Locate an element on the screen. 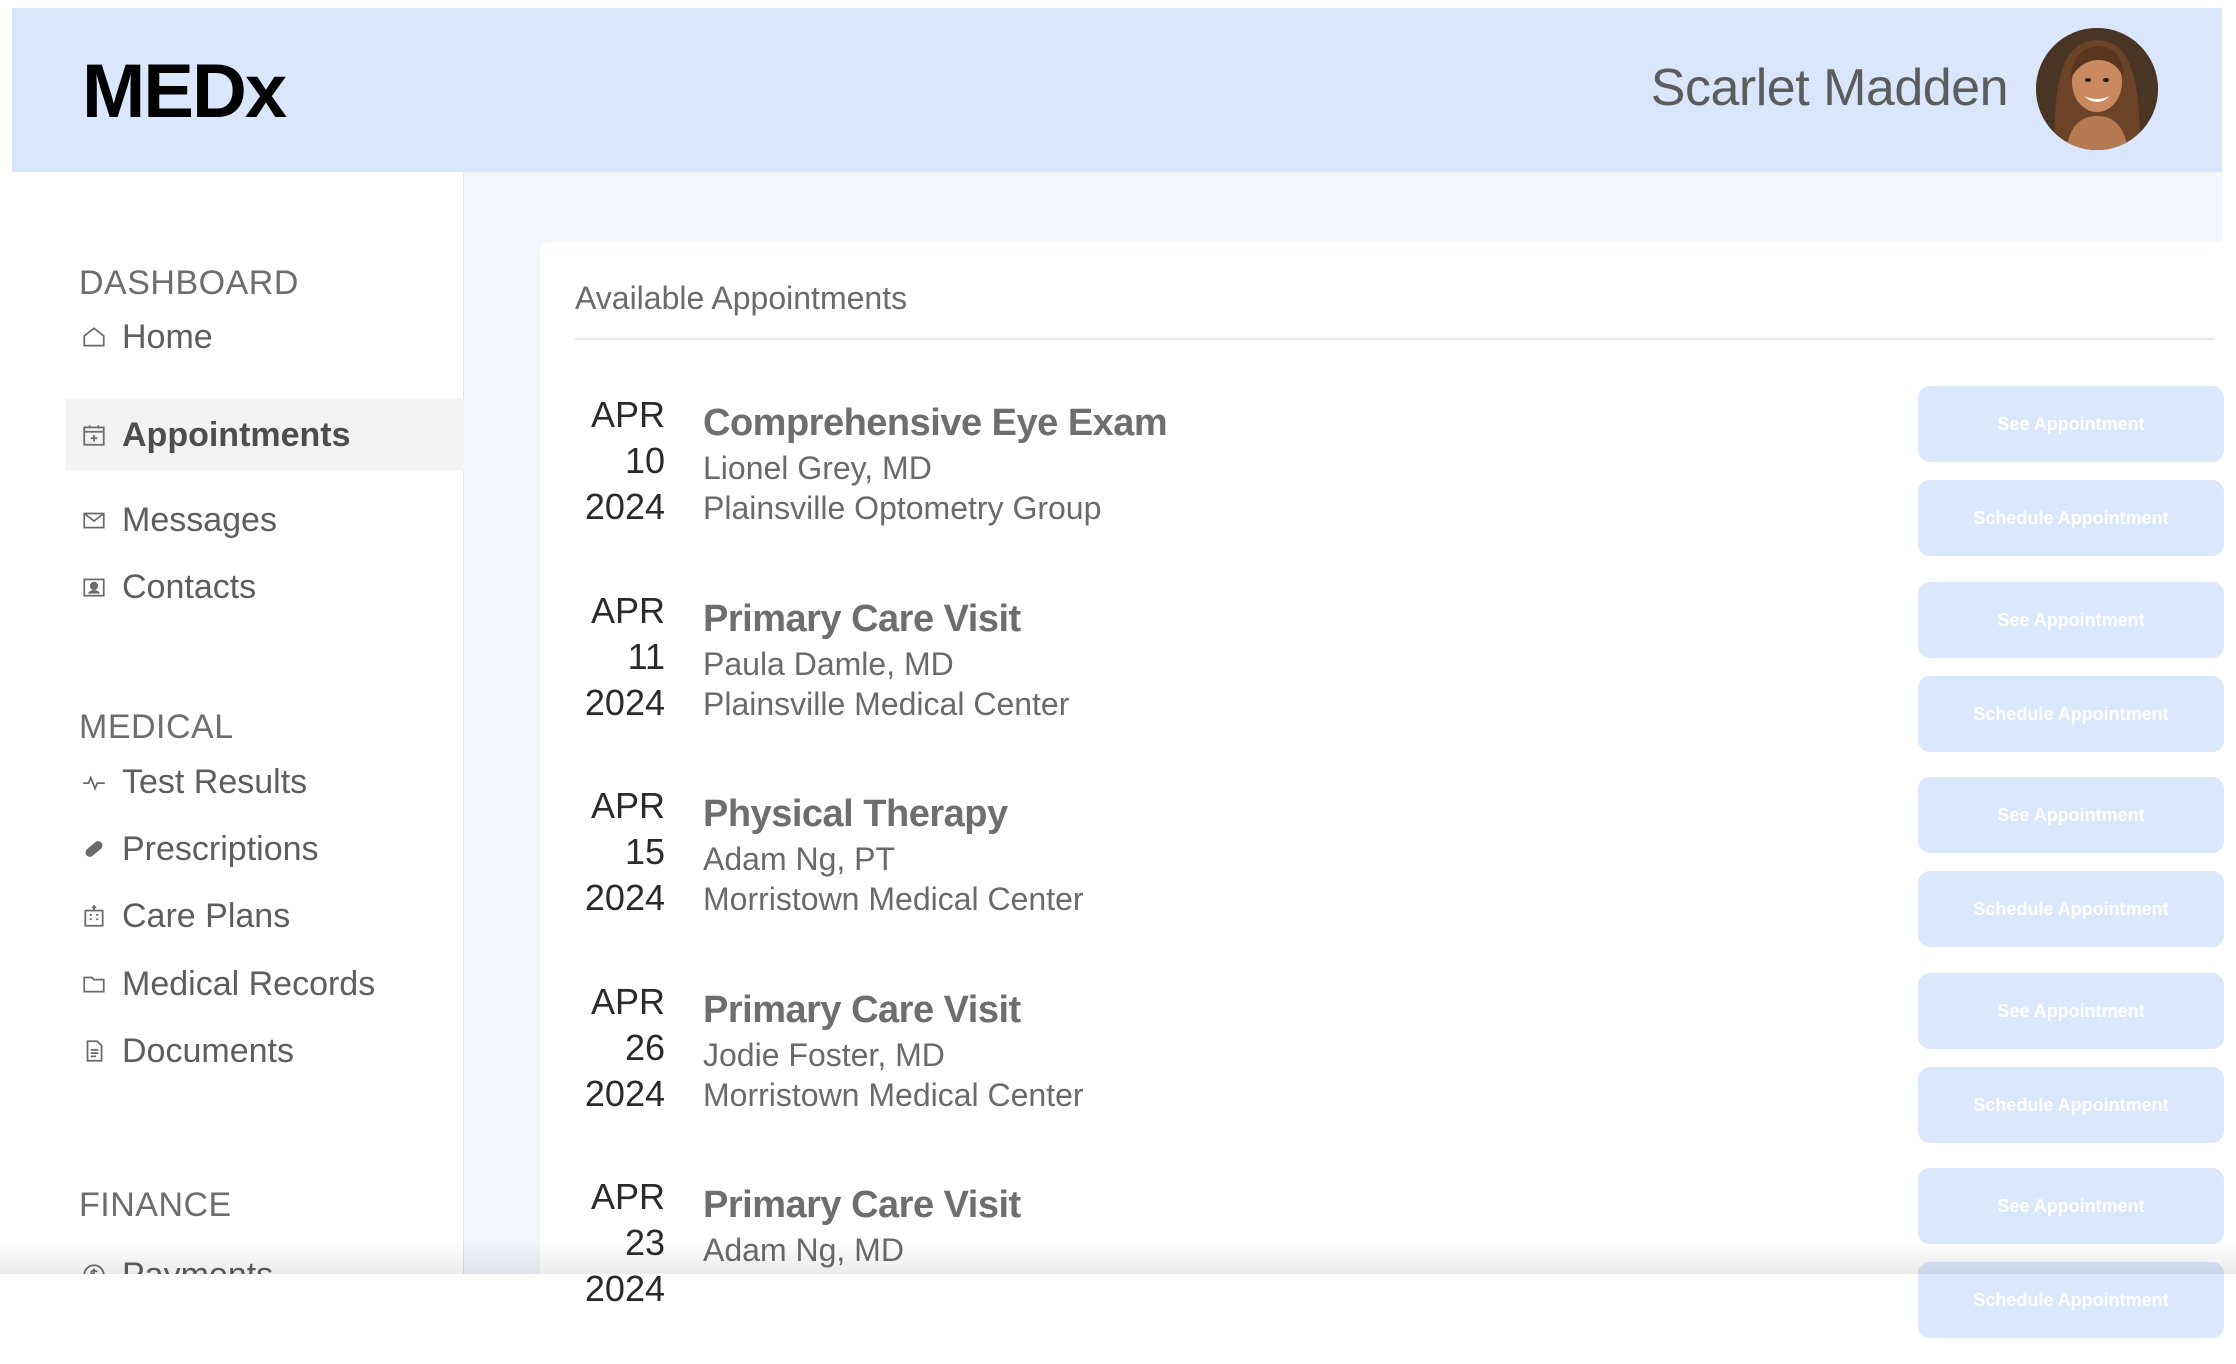  divider is located at coordinates (1395, 339).